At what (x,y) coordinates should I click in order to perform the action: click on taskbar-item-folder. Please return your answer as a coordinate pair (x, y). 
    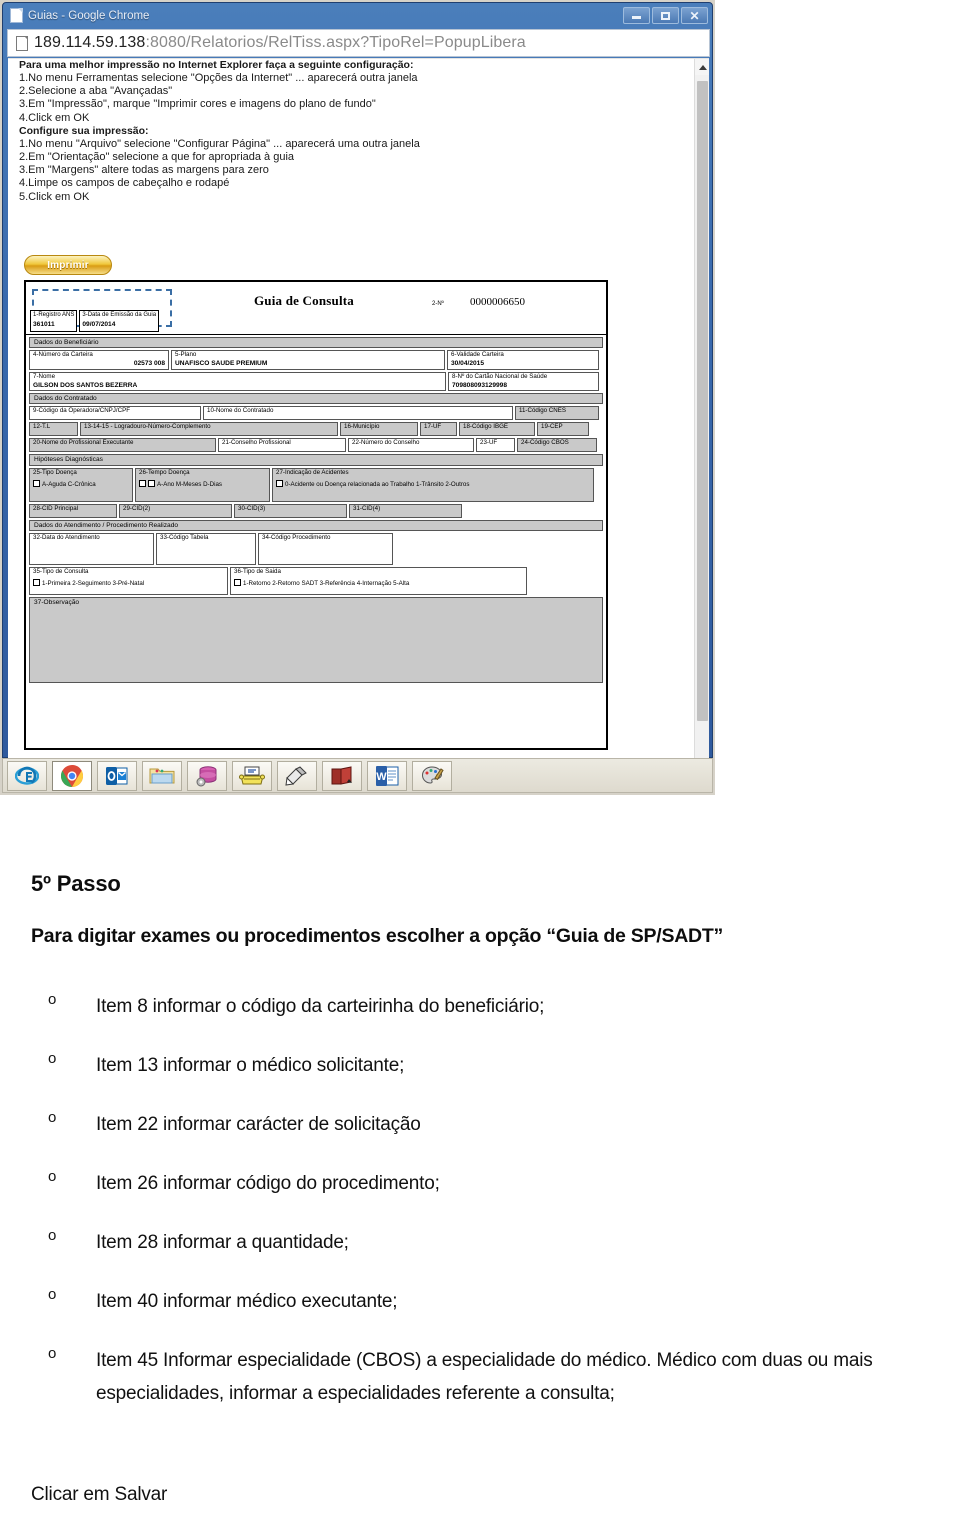
    Looking at the image, I should click on (162, 775).